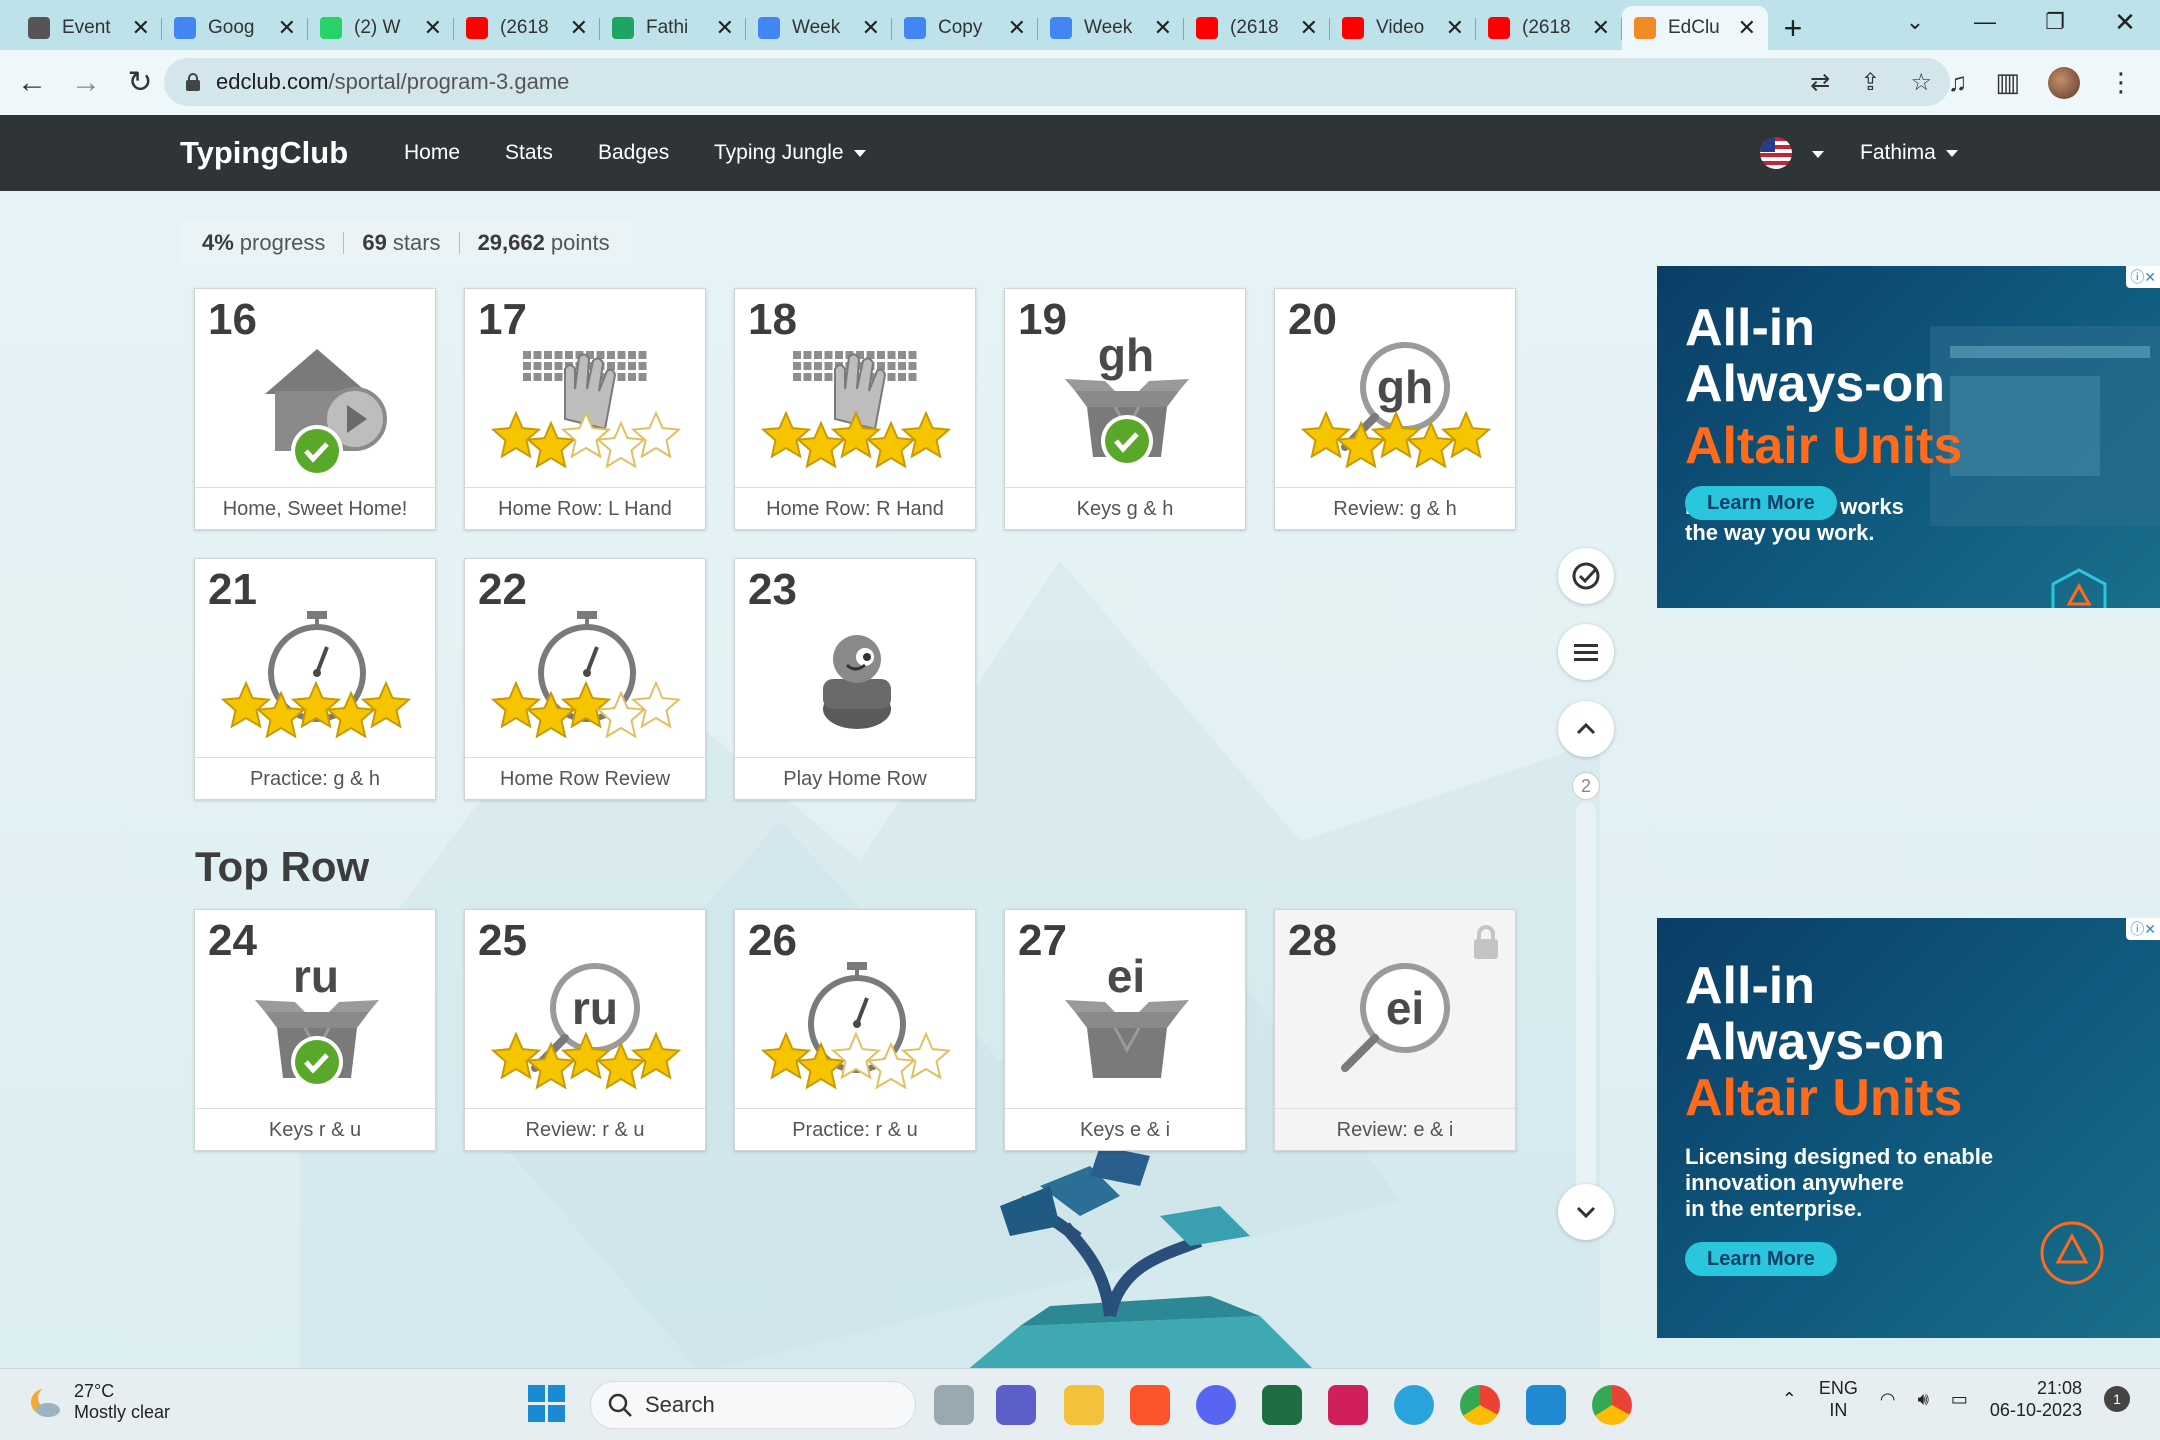 This screenshot has height=1440, width=2160. I want to click on lesson-card-21: 21 Practice: g & h, so click(315, 679).